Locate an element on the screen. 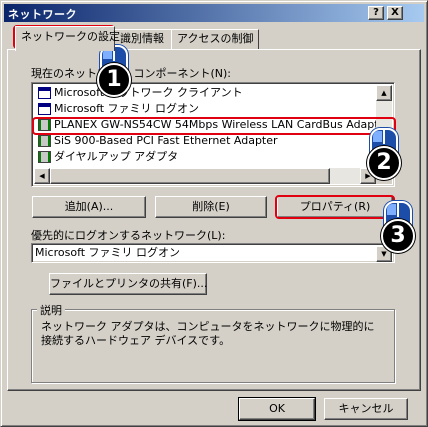 Image resolution: width=428 pixels, height=427 pixels. callout-2: 2 is located at coordinates (384, 156).